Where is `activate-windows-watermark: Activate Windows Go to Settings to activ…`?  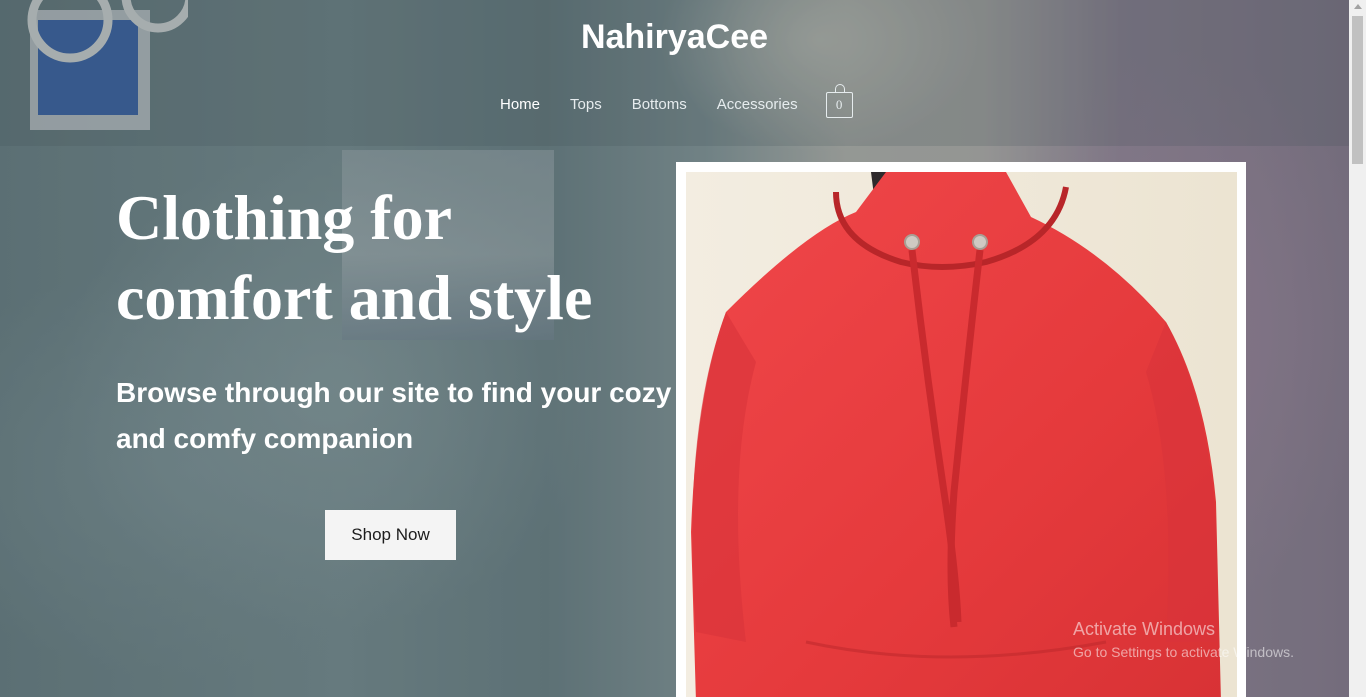
activate-windows-watermark: Activate Windows Go to Settings to activ… is located at coordinates (1183, 639).